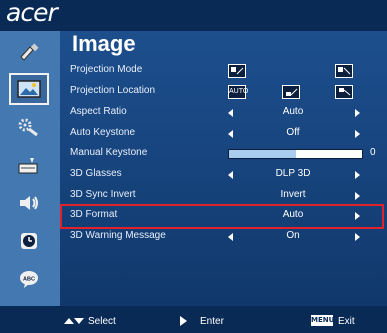 This screenshot has width=387, height=333. I want to click on menu-row-projection-location: Projection Location AUTO, so click(223, 92).